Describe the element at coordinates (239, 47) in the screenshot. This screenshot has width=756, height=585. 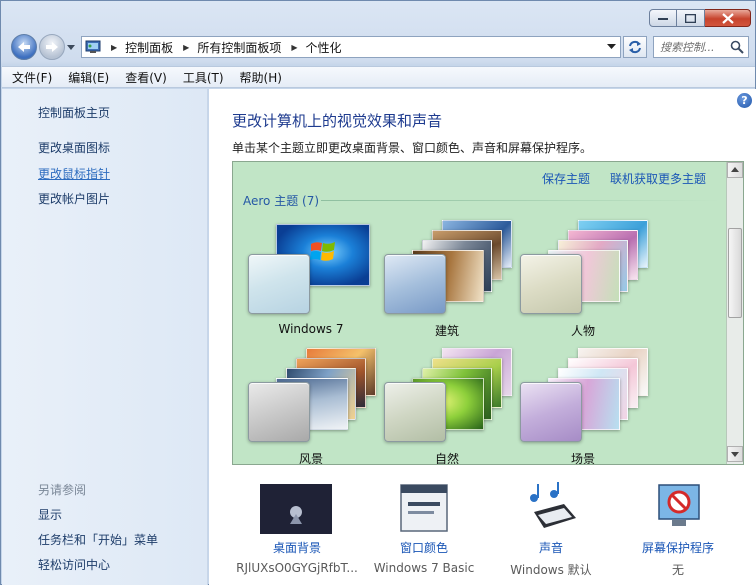
I see `breadcrumb-all-items: 所有控制面板项` at that location.